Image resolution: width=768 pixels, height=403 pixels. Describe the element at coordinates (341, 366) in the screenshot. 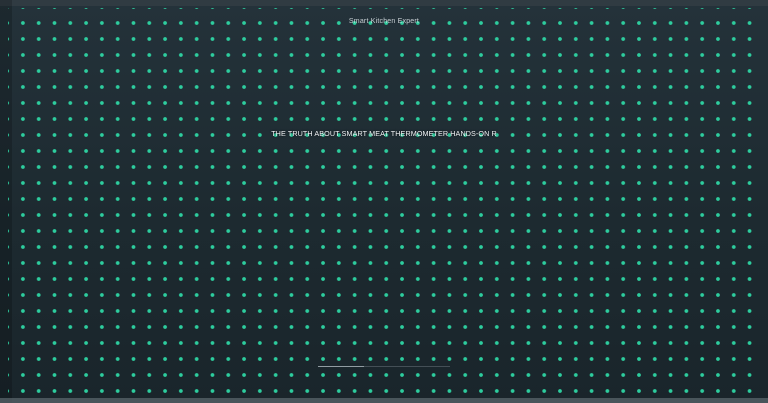

I see `progress-fill` at that location.